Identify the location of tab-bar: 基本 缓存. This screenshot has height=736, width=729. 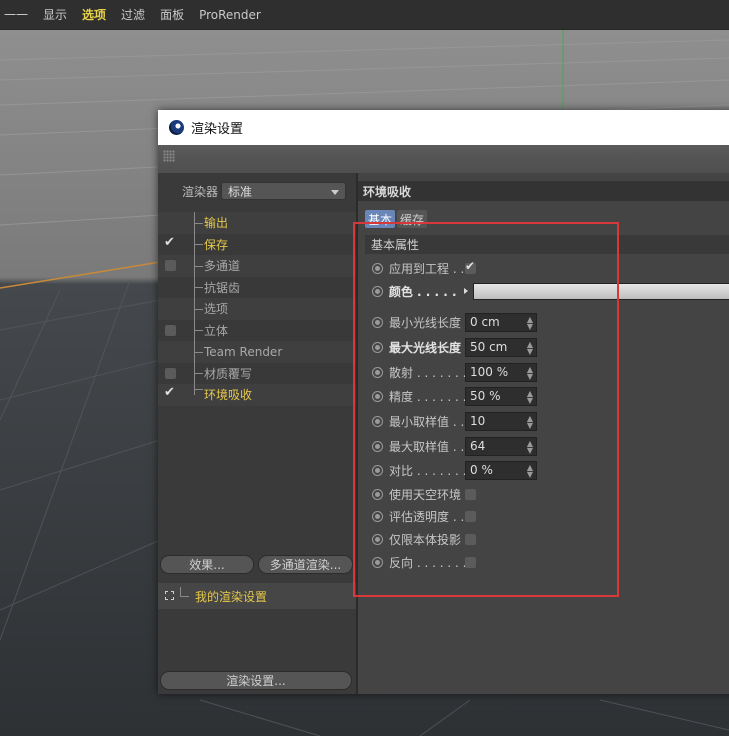
(396, 219).